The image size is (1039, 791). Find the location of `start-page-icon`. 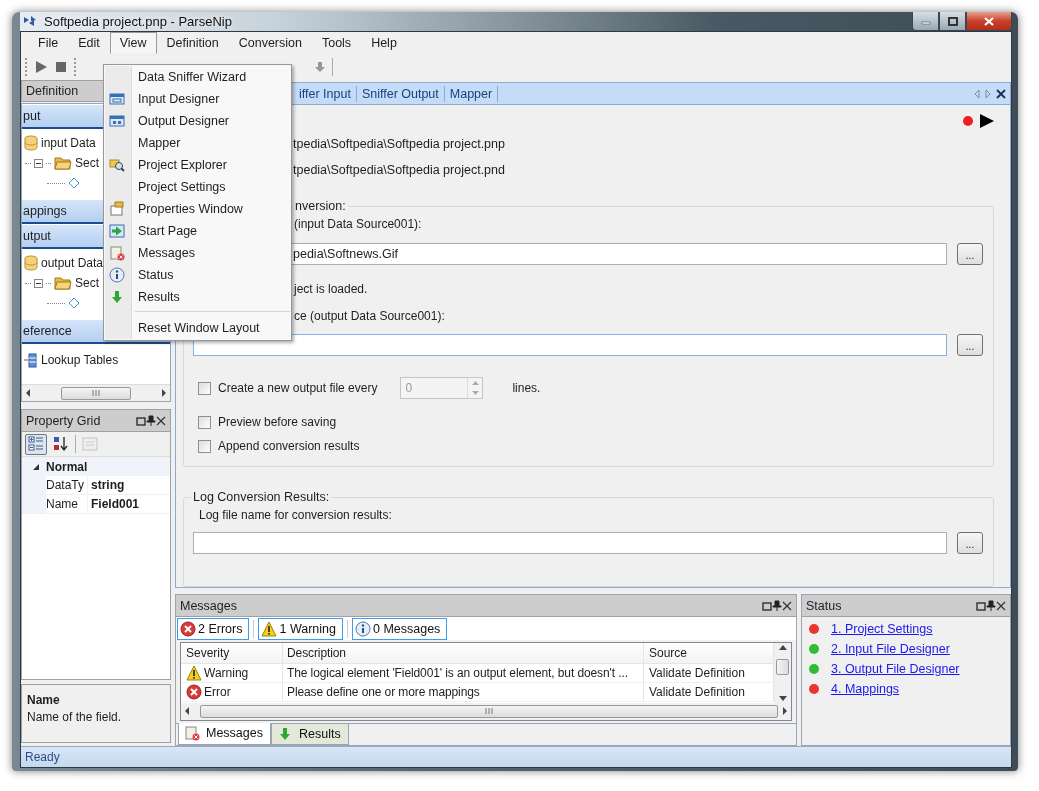

start-page-icon is located at coordinates (117, 231).